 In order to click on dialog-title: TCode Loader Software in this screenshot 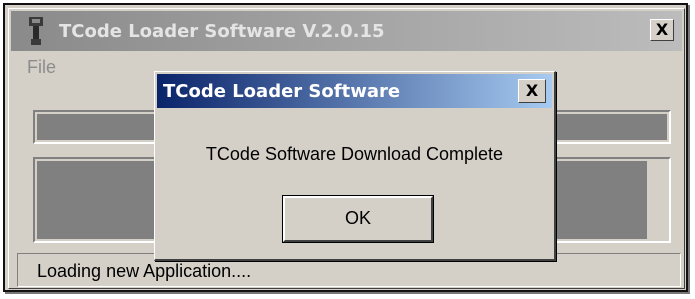, I will do `click(282, 91)`.